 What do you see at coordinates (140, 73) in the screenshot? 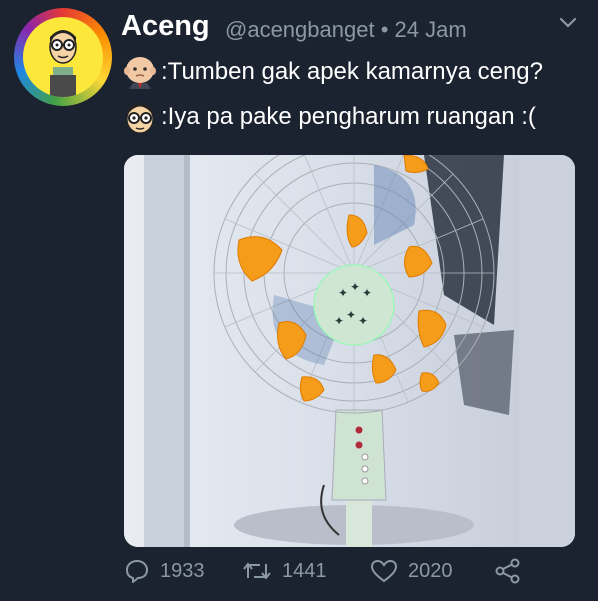
I see `baby-boss-emoji` at bounding box center [140, 73].